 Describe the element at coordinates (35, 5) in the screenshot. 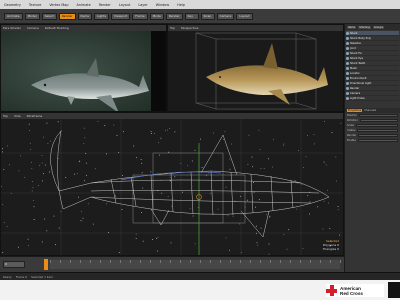

I see `menu-item: Texture` at that location.